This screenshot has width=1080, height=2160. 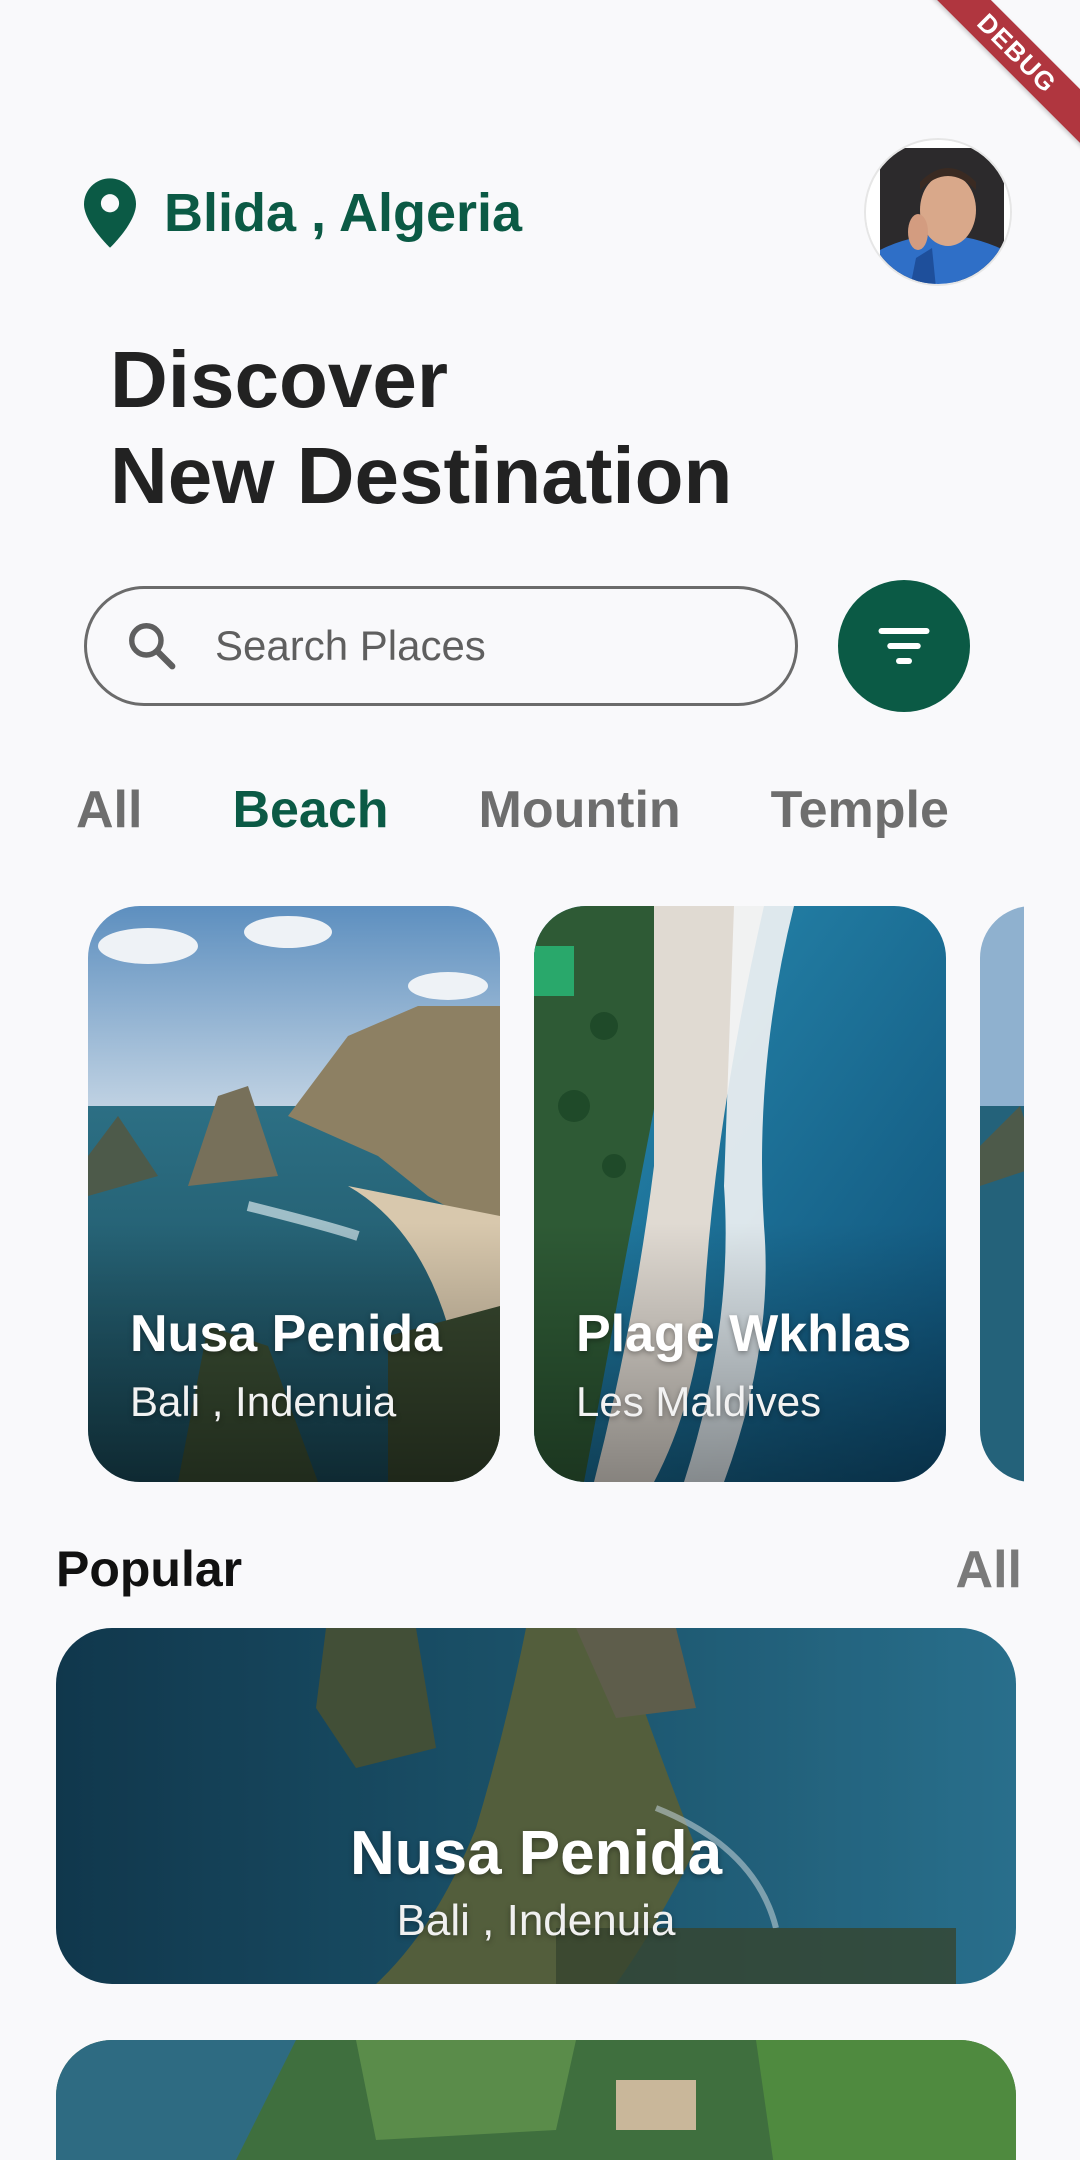 What do you see at coordinates (279, 379) in the screenshot?
I see `page-title-line-1: Discover` at bounding box center [279, 379].